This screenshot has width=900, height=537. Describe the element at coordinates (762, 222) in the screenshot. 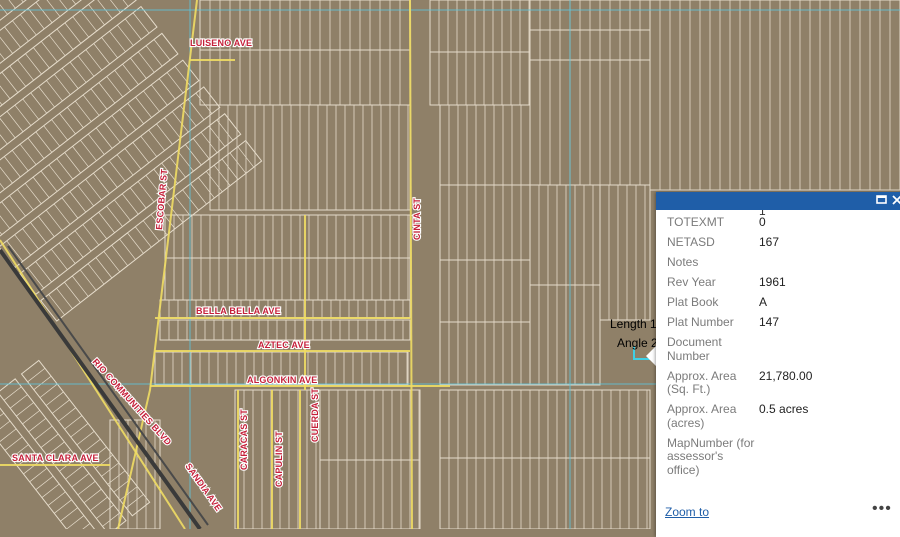

I see `attribute-value: 0` at that location.